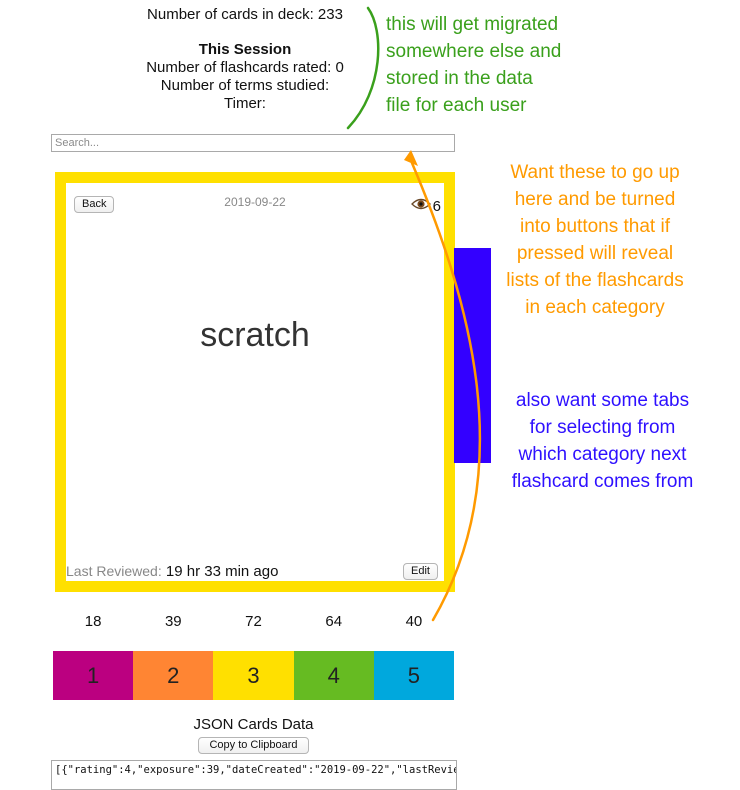  I want to click on green-brace-stroke, so click(363, 68).